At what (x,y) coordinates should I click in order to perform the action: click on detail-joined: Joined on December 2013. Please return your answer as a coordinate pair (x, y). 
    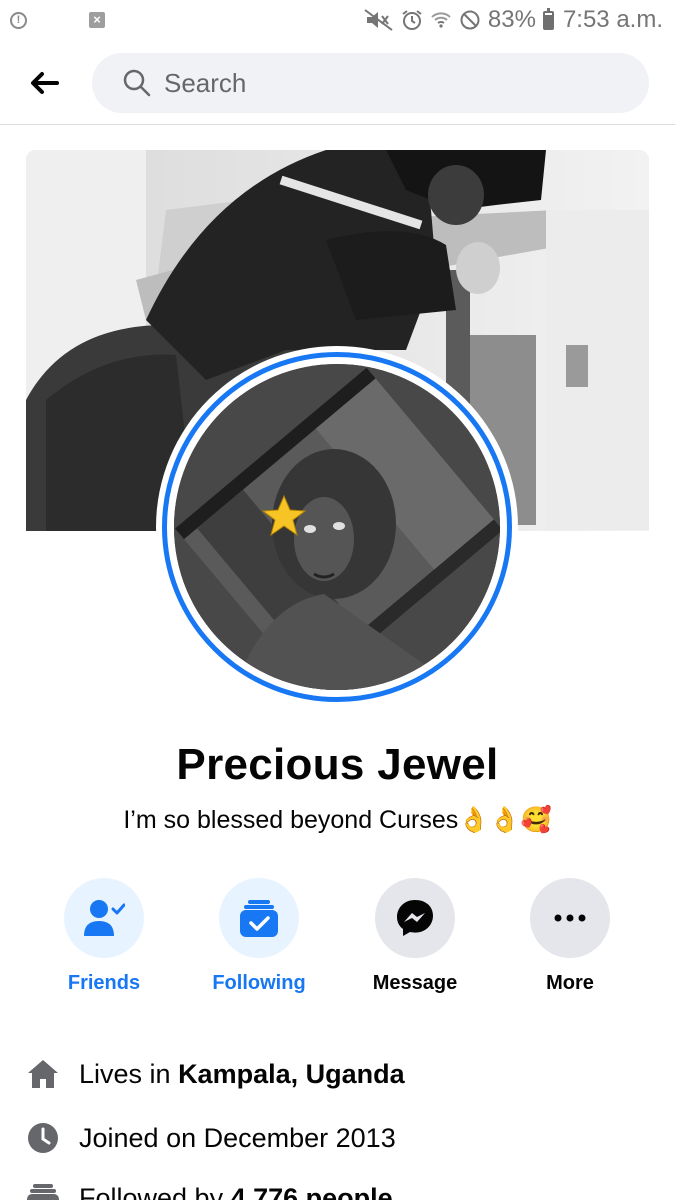
    Looking at the image, I should click on (336, 1138).